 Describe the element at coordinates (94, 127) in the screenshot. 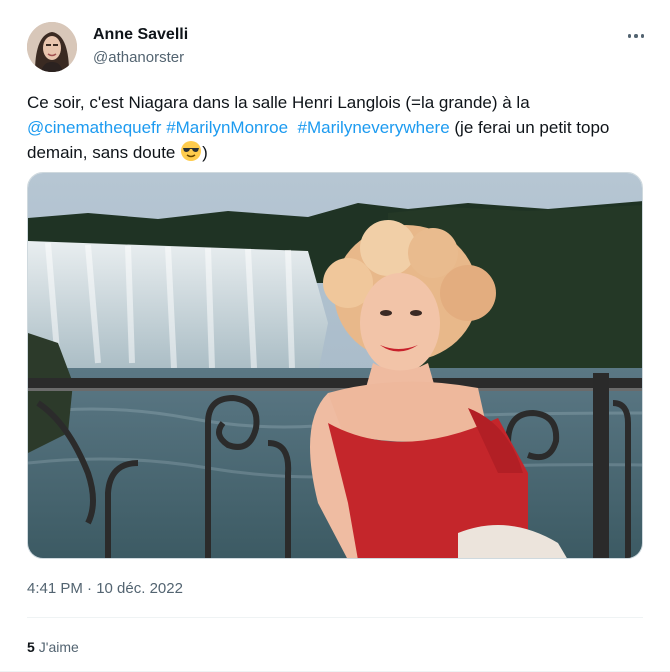

I see `mention-link: @cinemathequefr` at that location.